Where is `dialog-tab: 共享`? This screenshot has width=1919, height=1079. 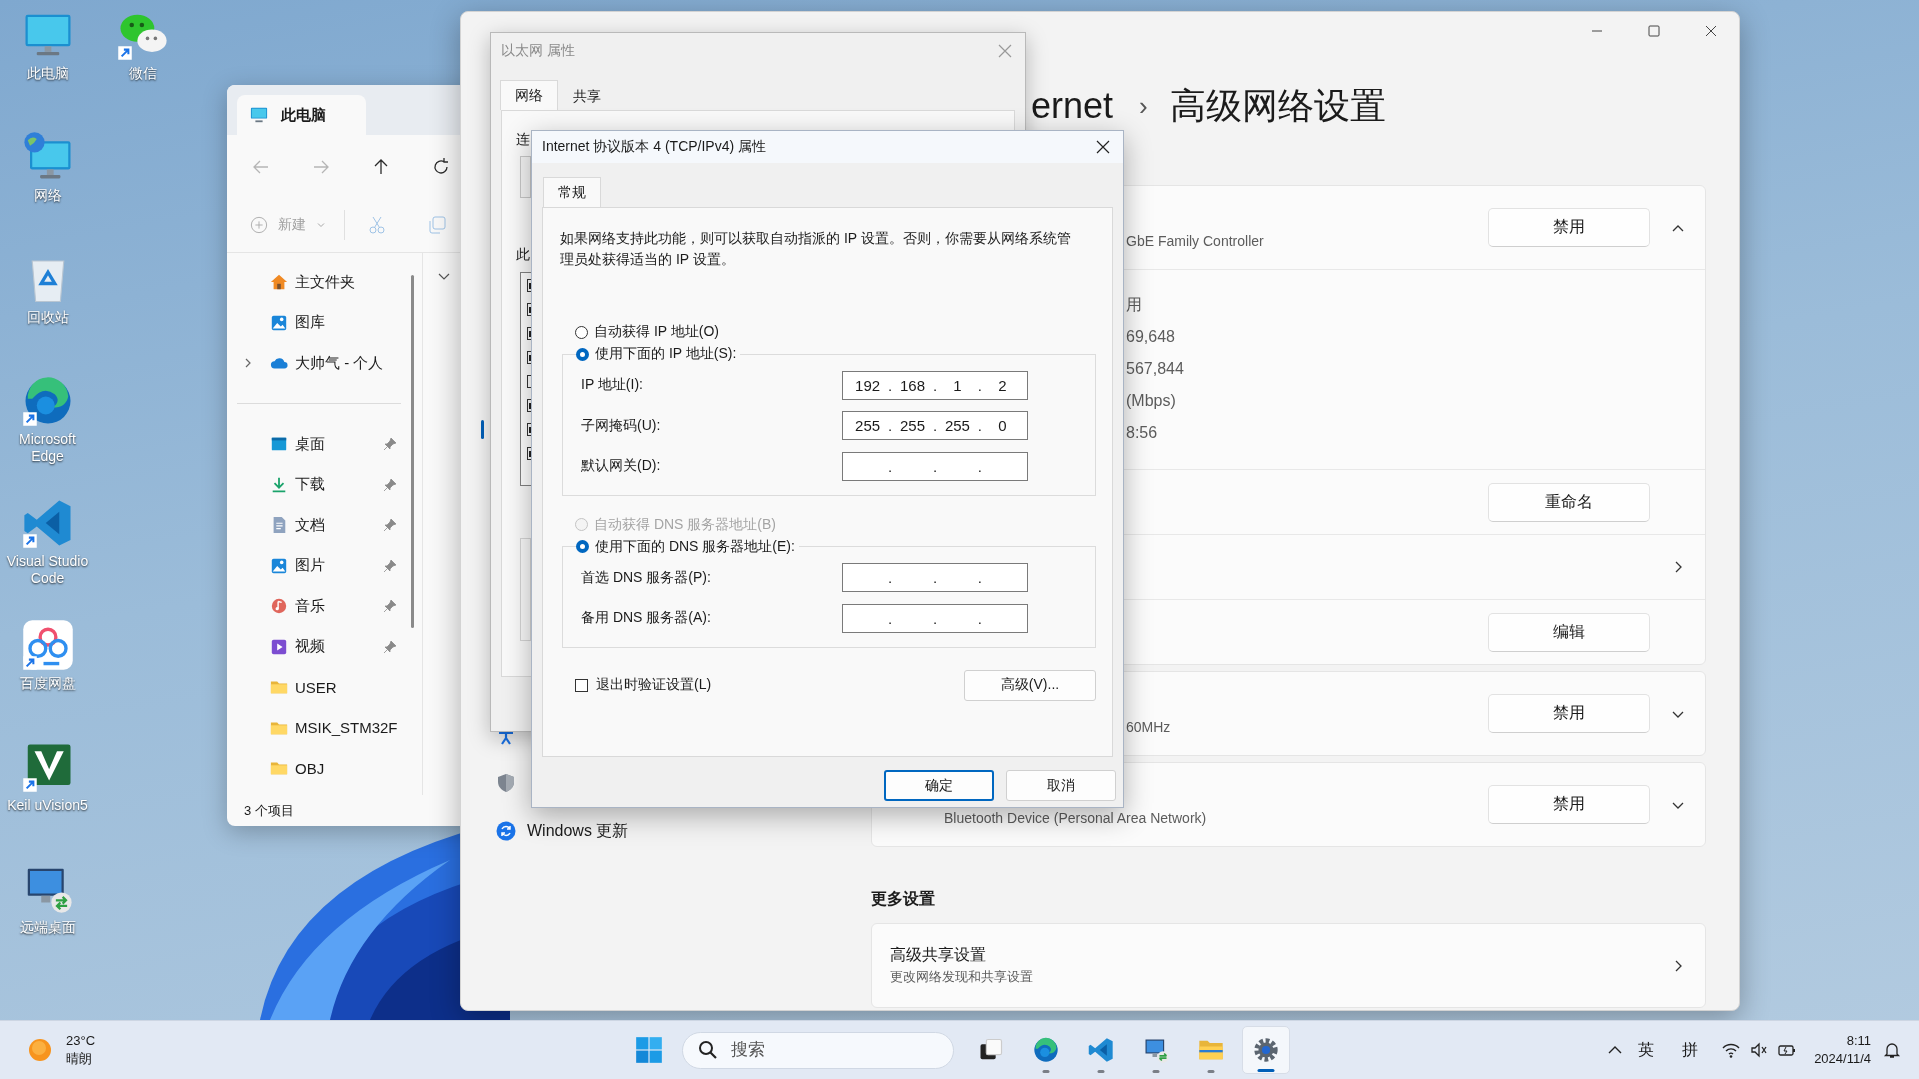 dialog-tab: 共享 is located at coordinates (587, 96).